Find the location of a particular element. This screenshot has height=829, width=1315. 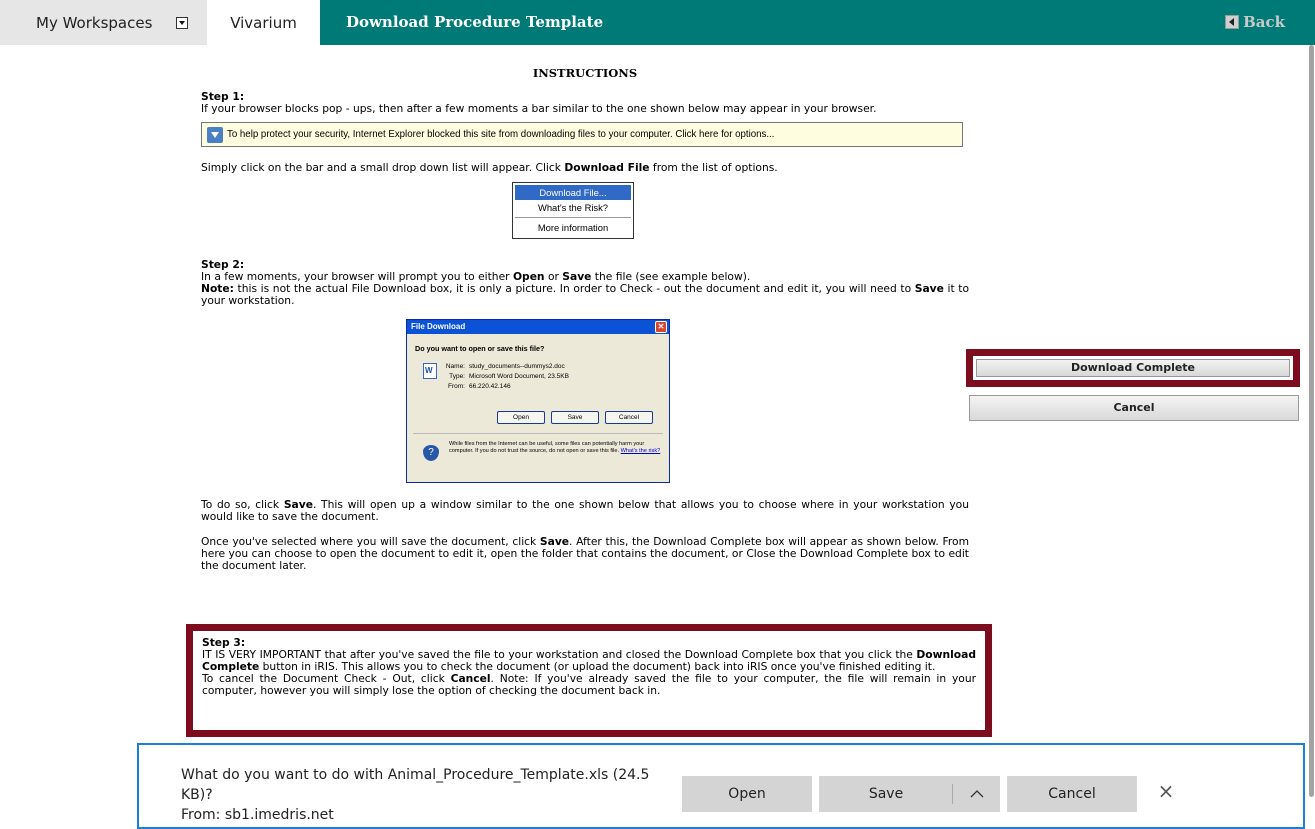

vertical-scrollbar is located at coordinates (1311, 421).